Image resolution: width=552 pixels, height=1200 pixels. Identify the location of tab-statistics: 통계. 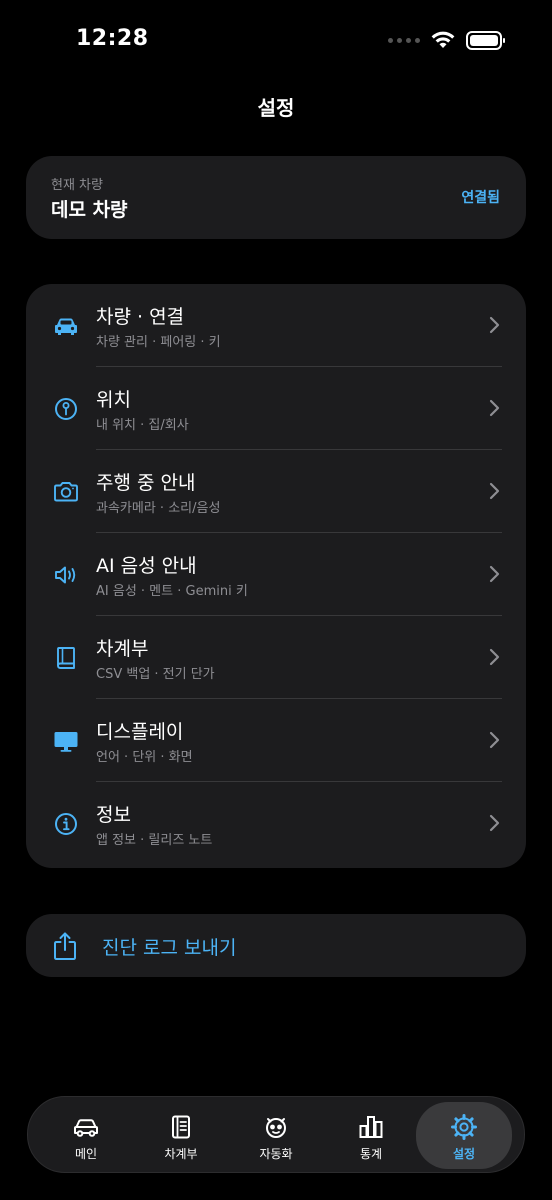
(371, 1135).